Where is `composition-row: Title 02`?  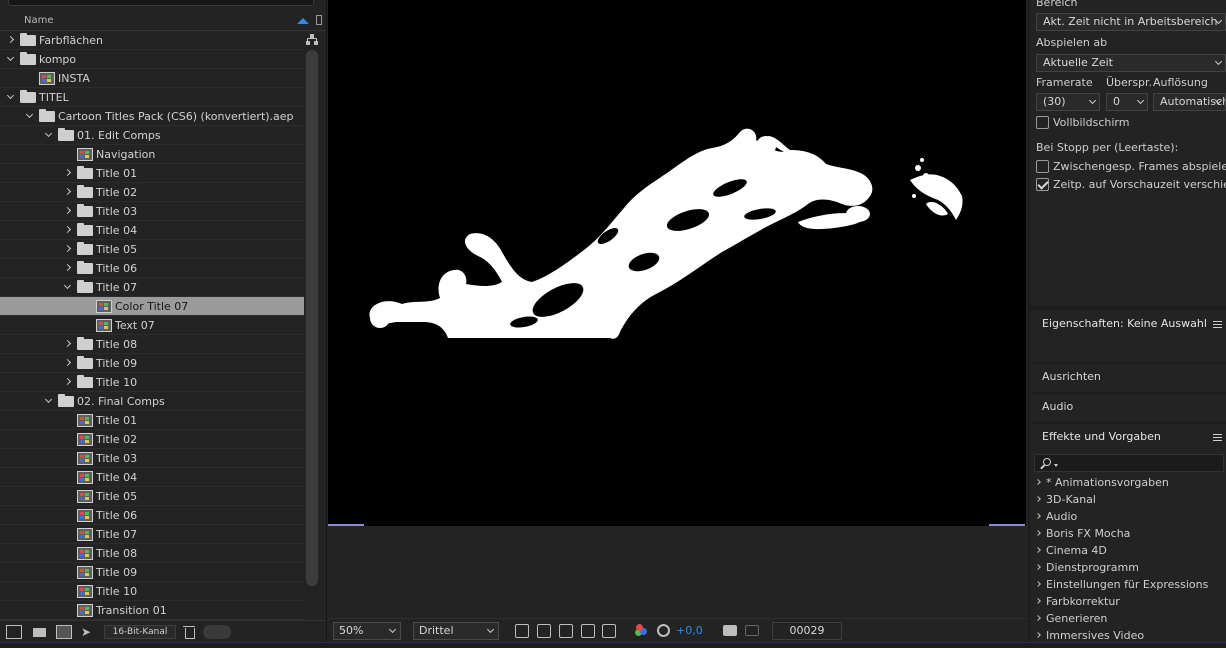 composition-row: Title 02 is located at coordinates (152, 439).